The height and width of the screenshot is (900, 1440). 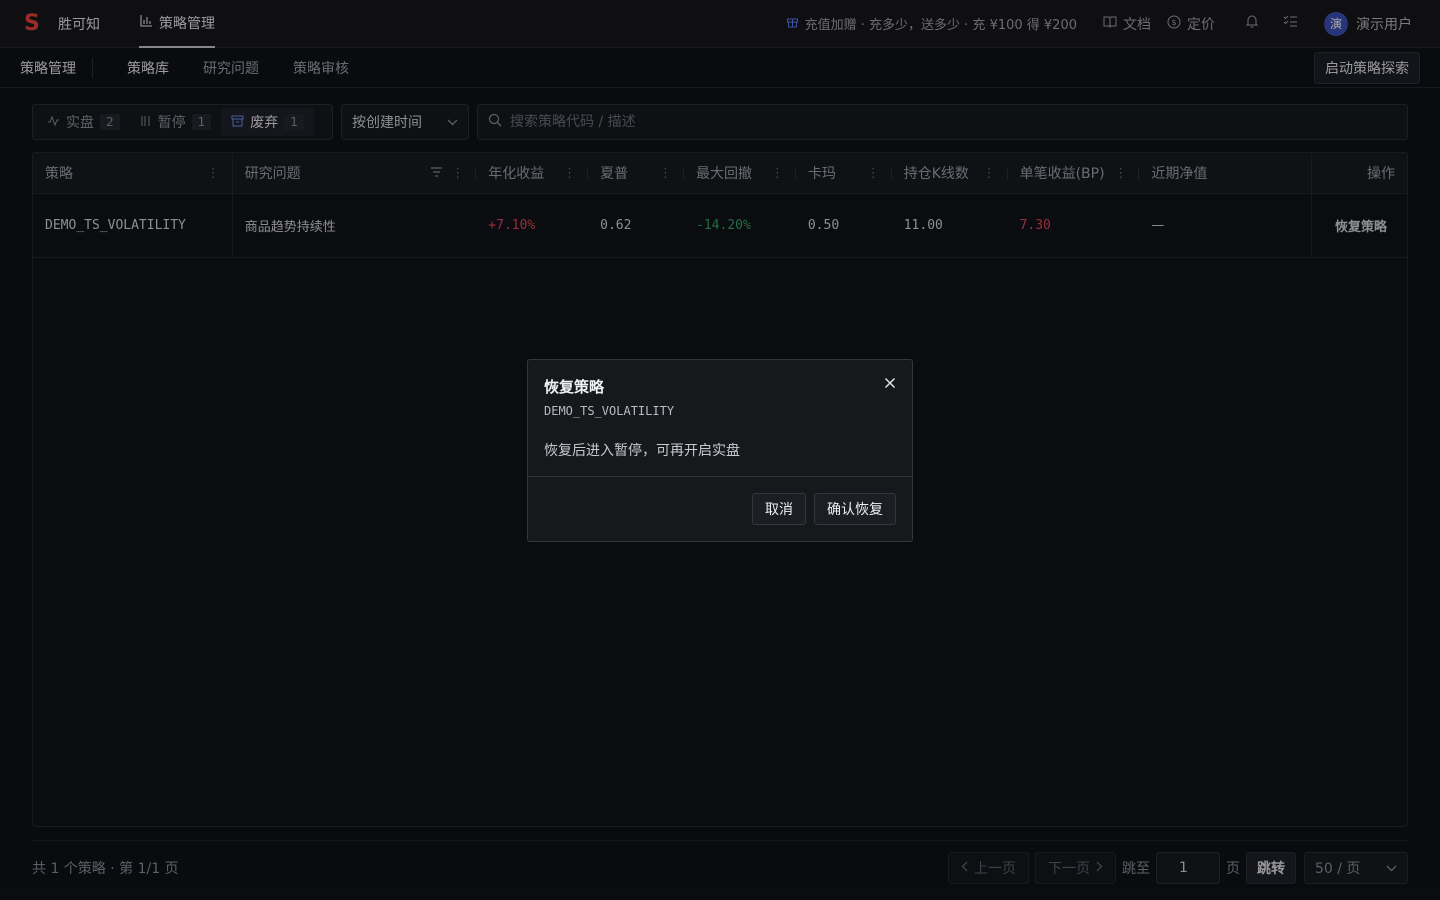 What do you see at coordinates (609, 411) in the screenshot?
I see `dialog-strategy-code: DEMO_TS_VOLATILITY` at bounding box center [609, 411].